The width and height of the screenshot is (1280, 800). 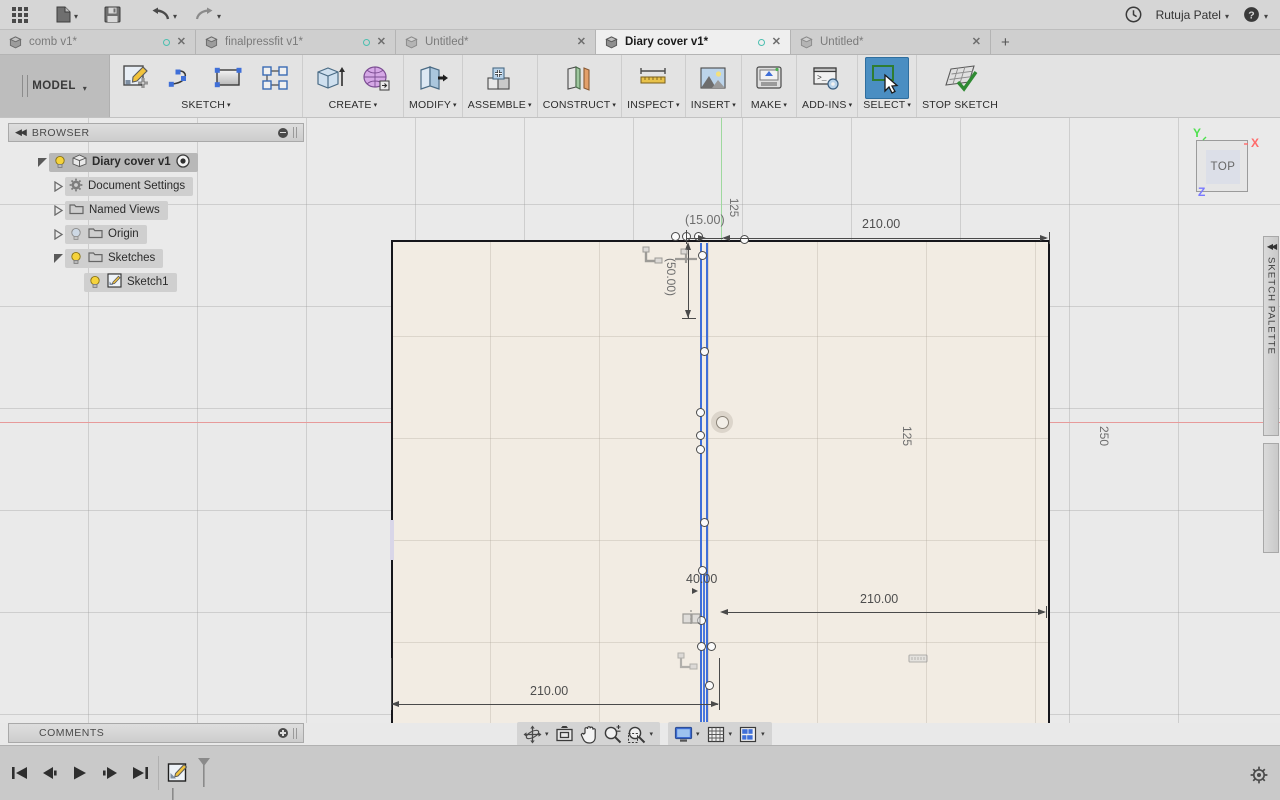 I want to click on ribbon-group-label: INSERT ▾, so click(x=713, y=106).